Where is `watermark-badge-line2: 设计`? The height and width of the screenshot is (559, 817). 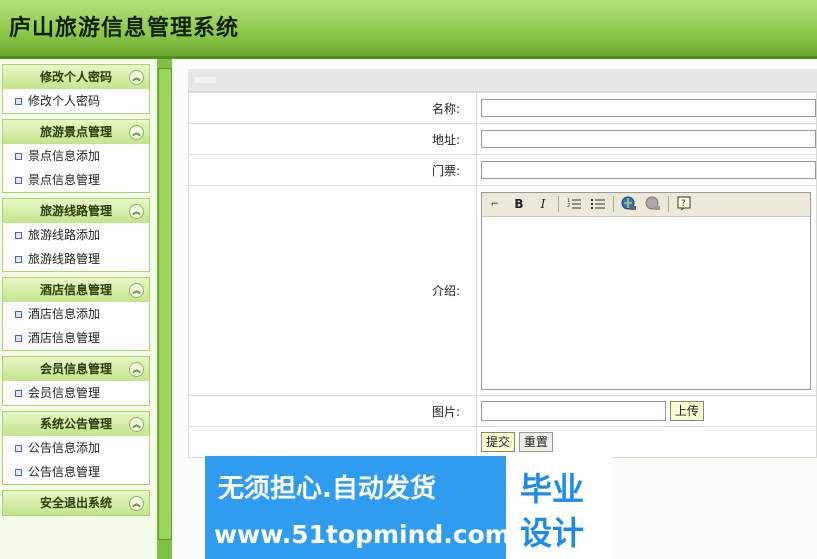
watermark-badge-line2: 设计 is located at coordinates (552, 533).